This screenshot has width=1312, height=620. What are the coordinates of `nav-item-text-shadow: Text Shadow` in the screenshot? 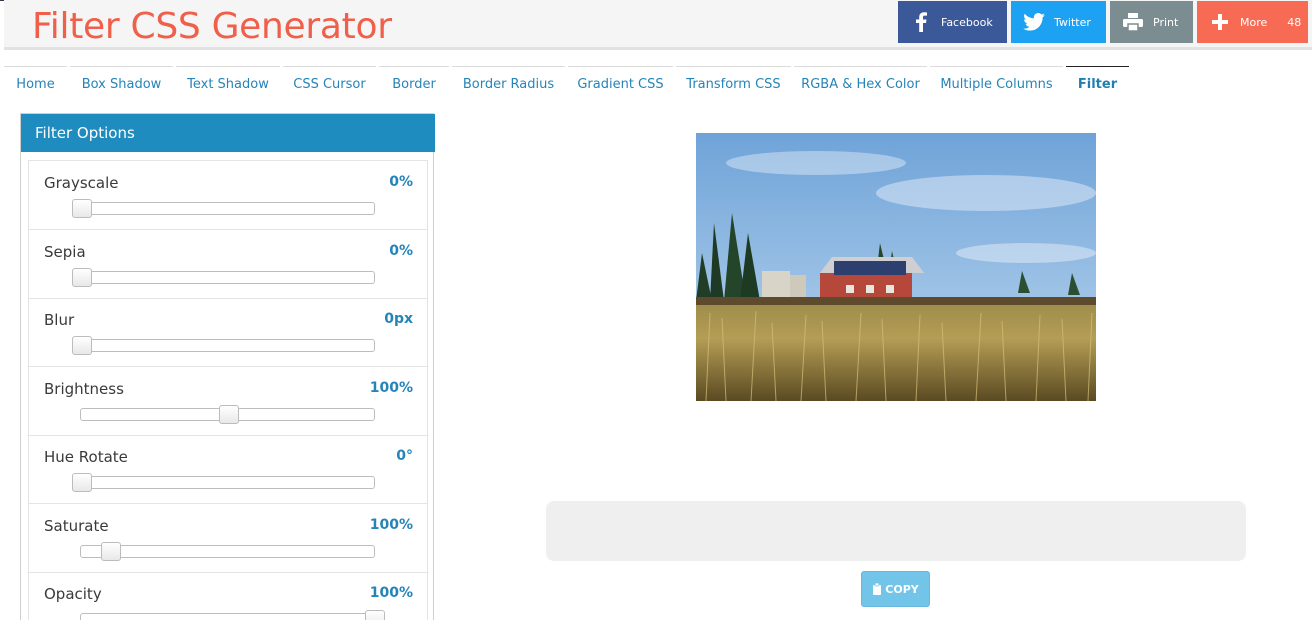 It's located at (228, 84).